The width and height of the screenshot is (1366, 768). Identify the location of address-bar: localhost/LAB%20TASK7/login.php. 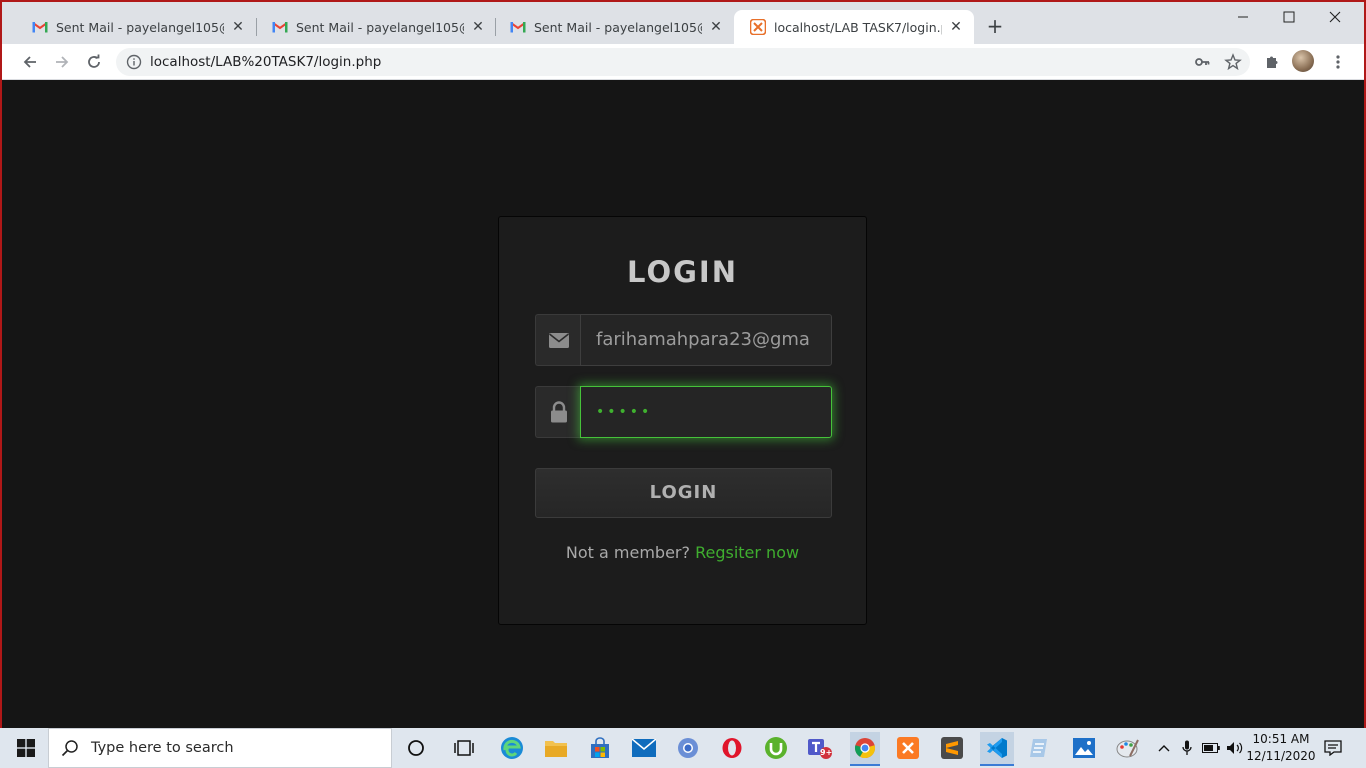
(683, 62).